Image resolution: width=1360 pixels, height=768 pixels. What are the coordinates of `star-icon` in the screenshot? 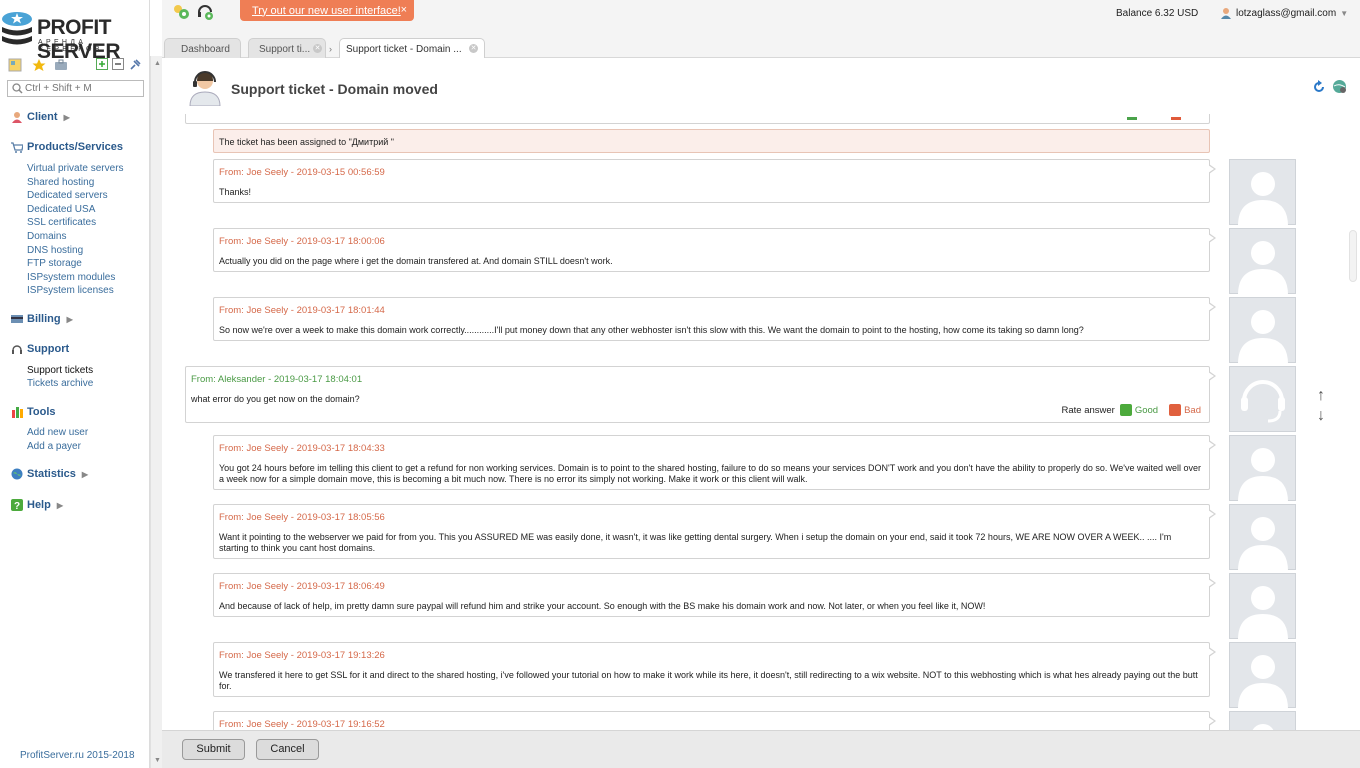 It's located at (39, 65).